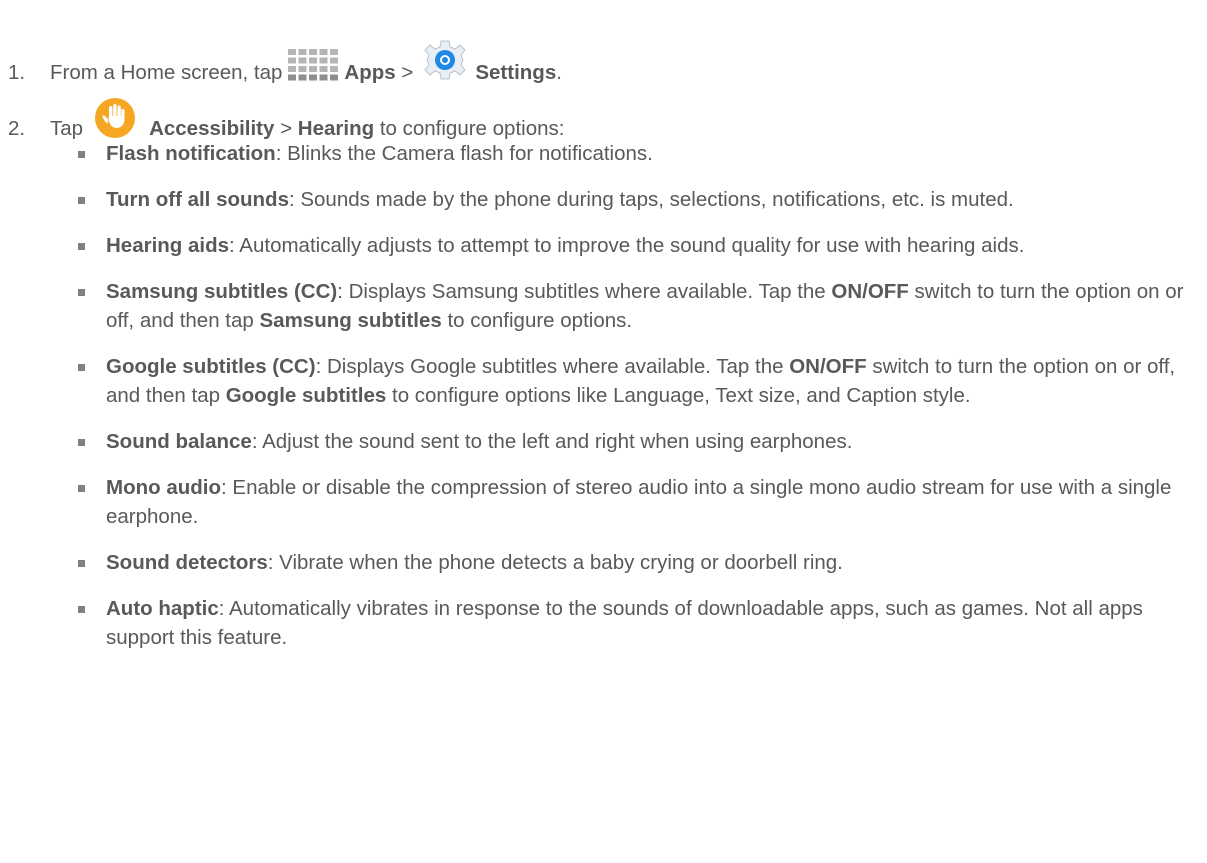  I want to click on option-title: Turn off all sounds, so click(197, 199).